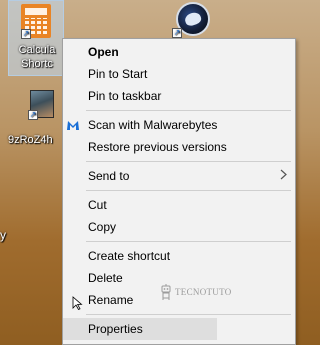 Image resolution: width=320 pixels, height=345 pixels. I want to click on desktop-icon-photo: ↗ 9zRoZ4h, so click(29, 119).